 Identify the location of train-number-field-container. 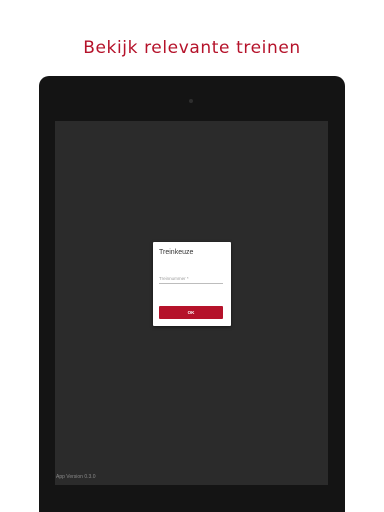
(191, 279).